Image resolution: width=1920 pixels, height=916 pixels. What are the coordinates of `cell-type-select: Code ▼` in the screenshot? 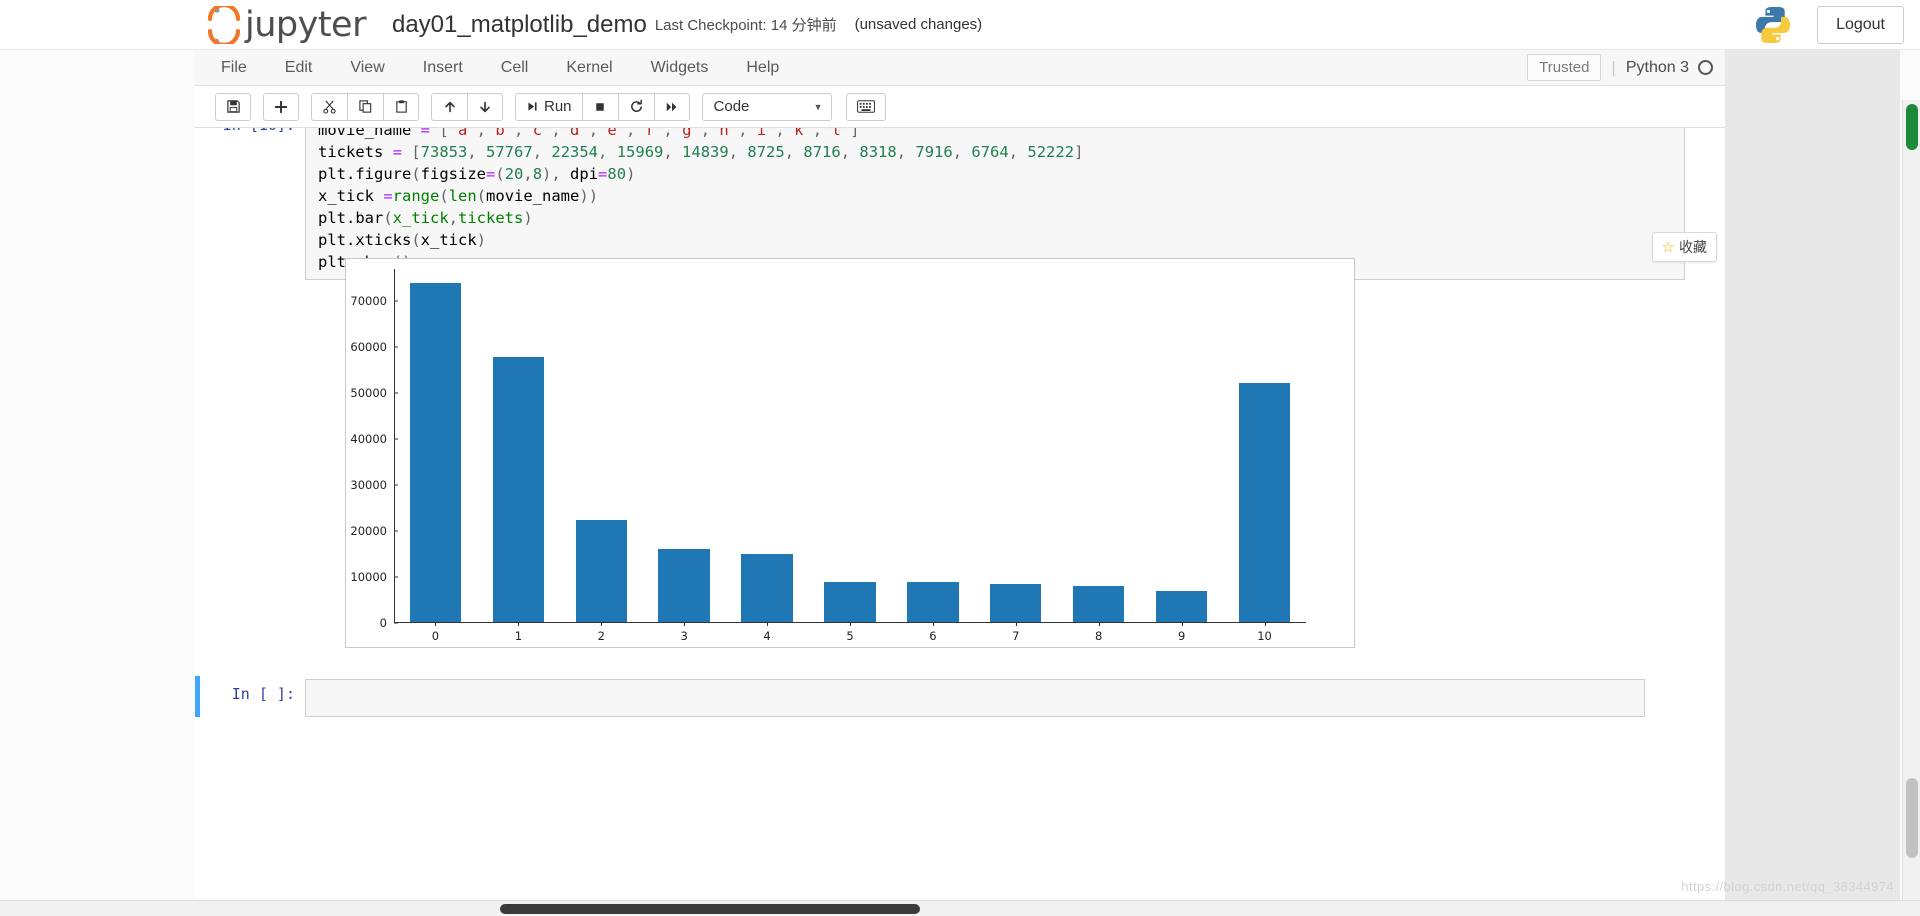 It's located at (766, 106).